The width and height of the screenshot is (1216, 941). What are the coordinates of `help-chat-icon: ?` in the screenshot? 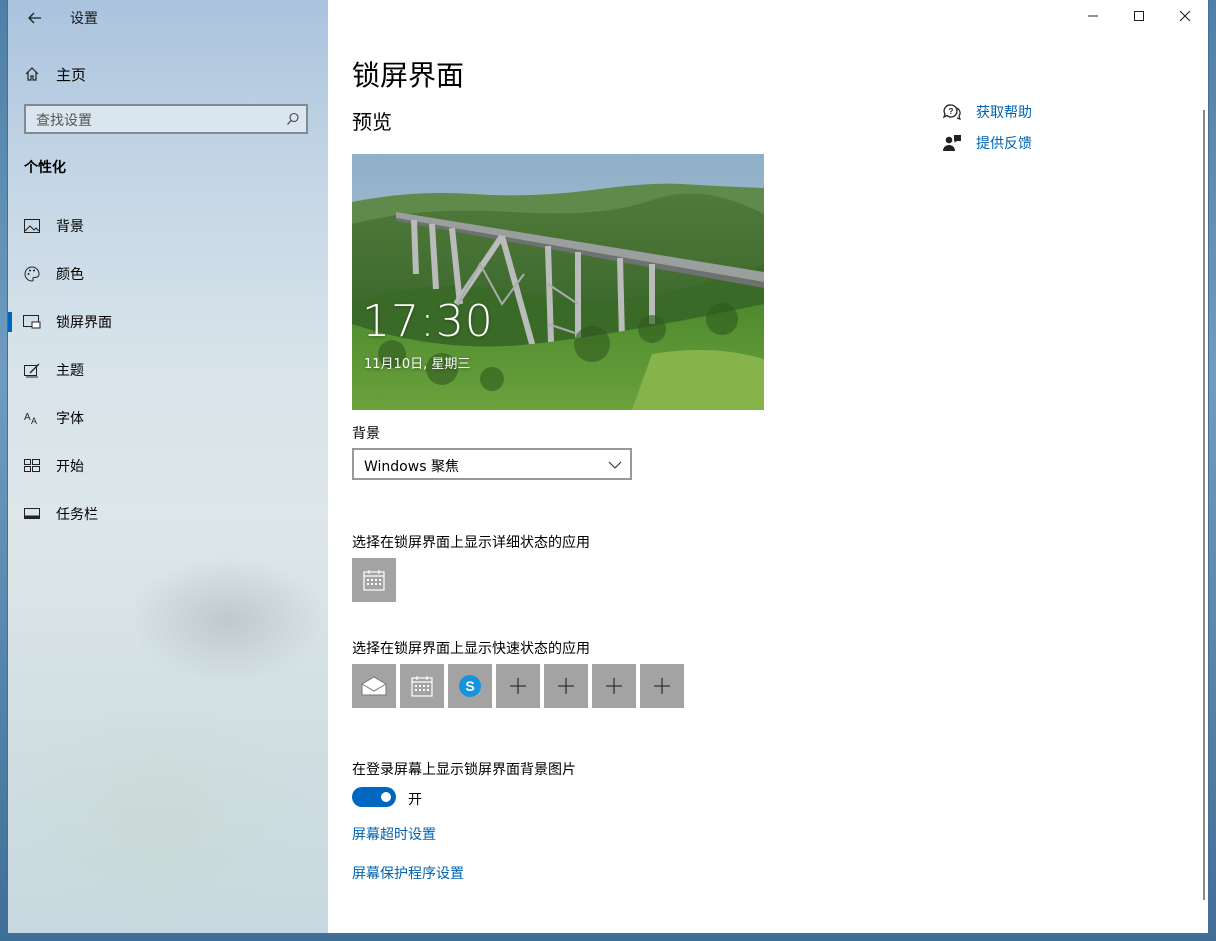 It's located at (951, 112).